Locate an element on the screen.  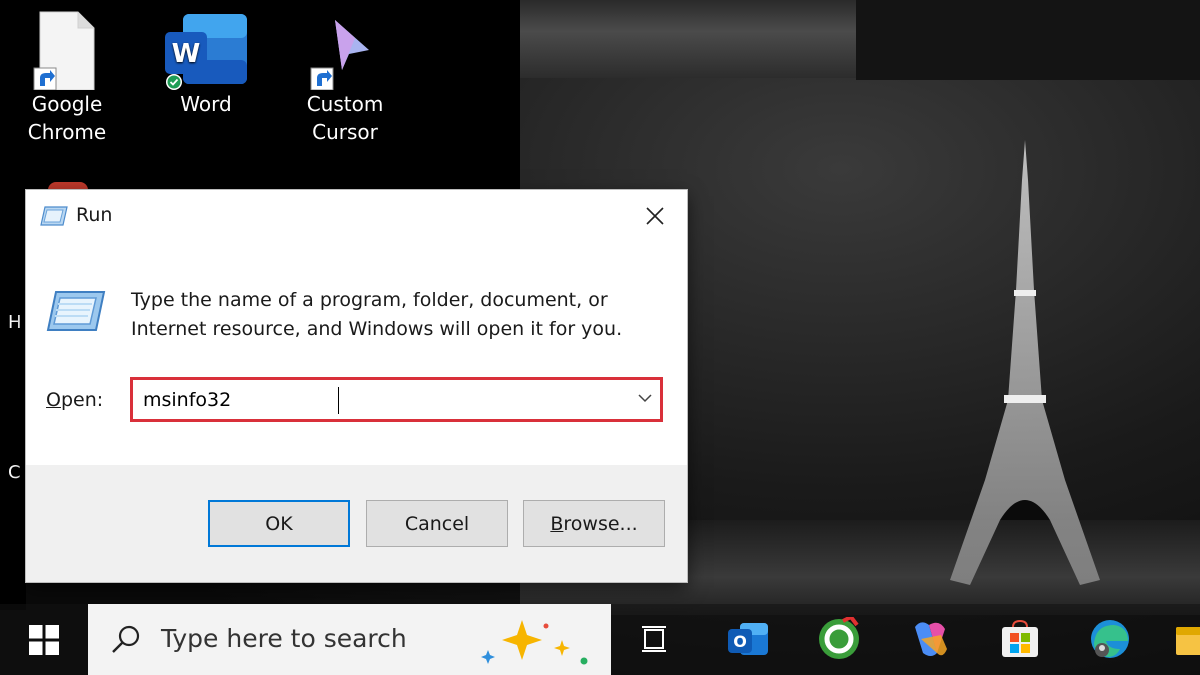
outlook-icon: O is located at coordinates (748, 639).